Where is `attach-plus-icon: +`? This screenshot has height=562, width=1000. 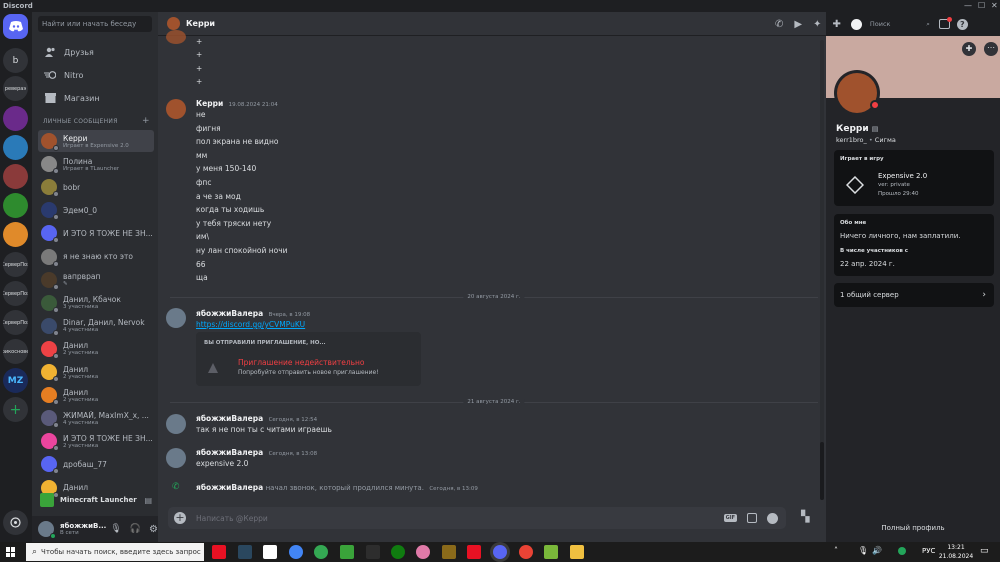 attach-plus-icon: + is located at coordinates (180, 518).